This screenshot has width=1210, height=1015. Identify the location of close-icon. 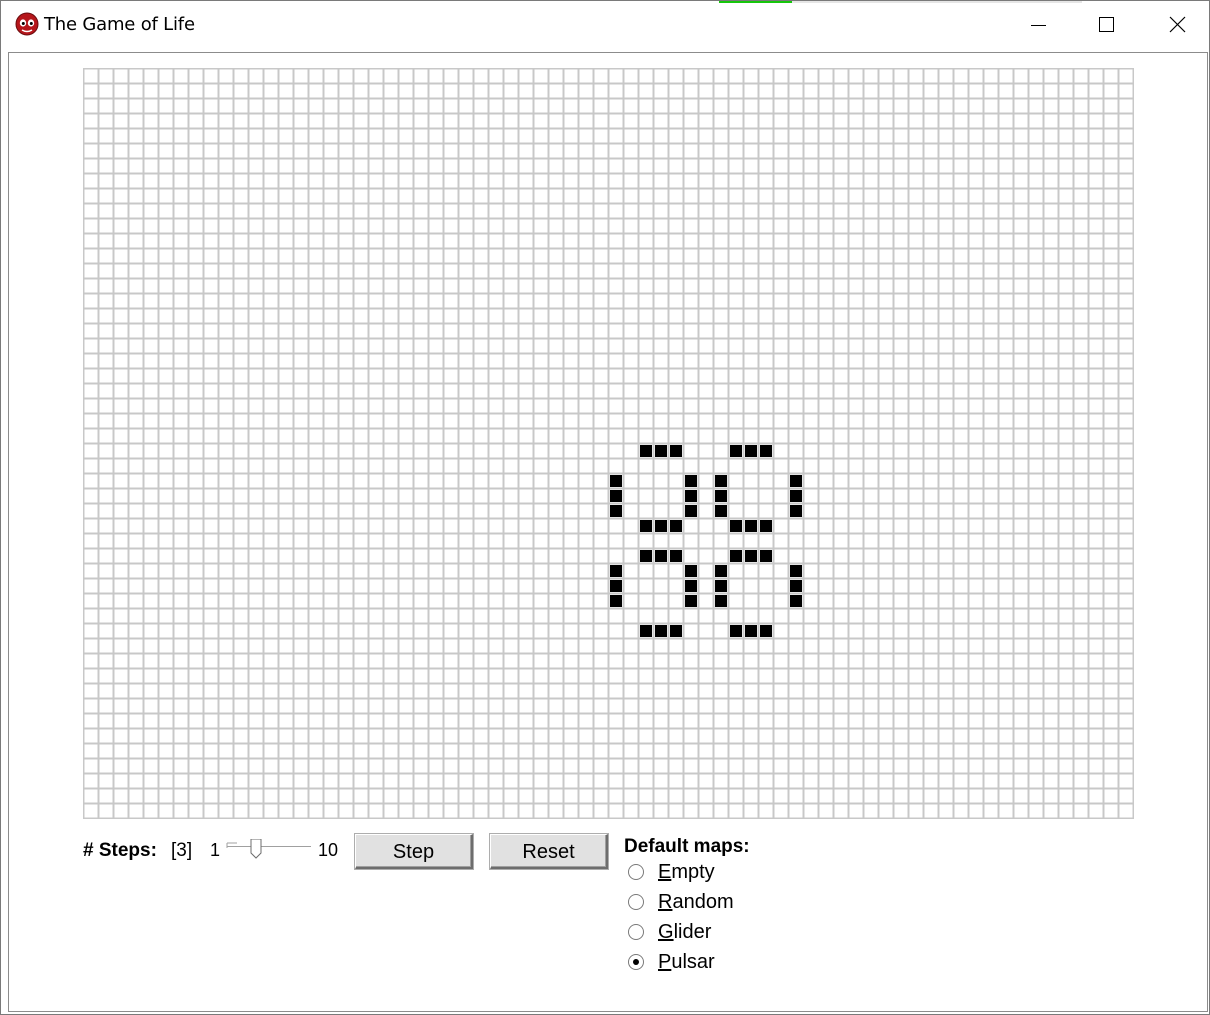
(1177, 24).